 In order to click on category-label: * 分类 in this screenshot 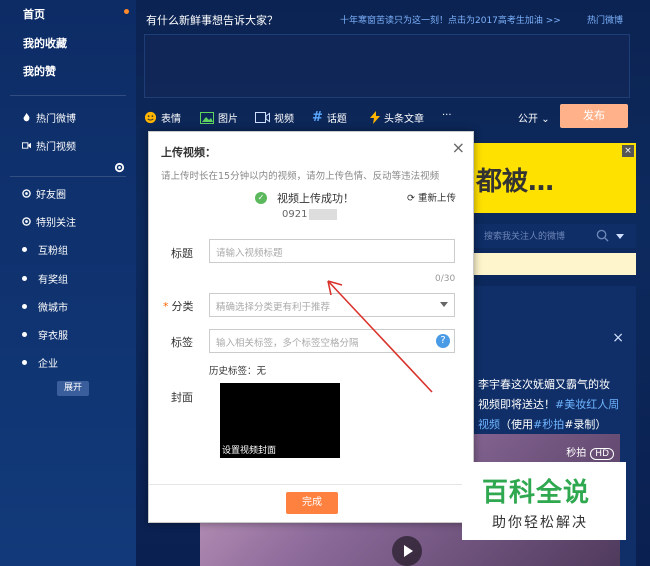, I will do `click(178, 306)`.